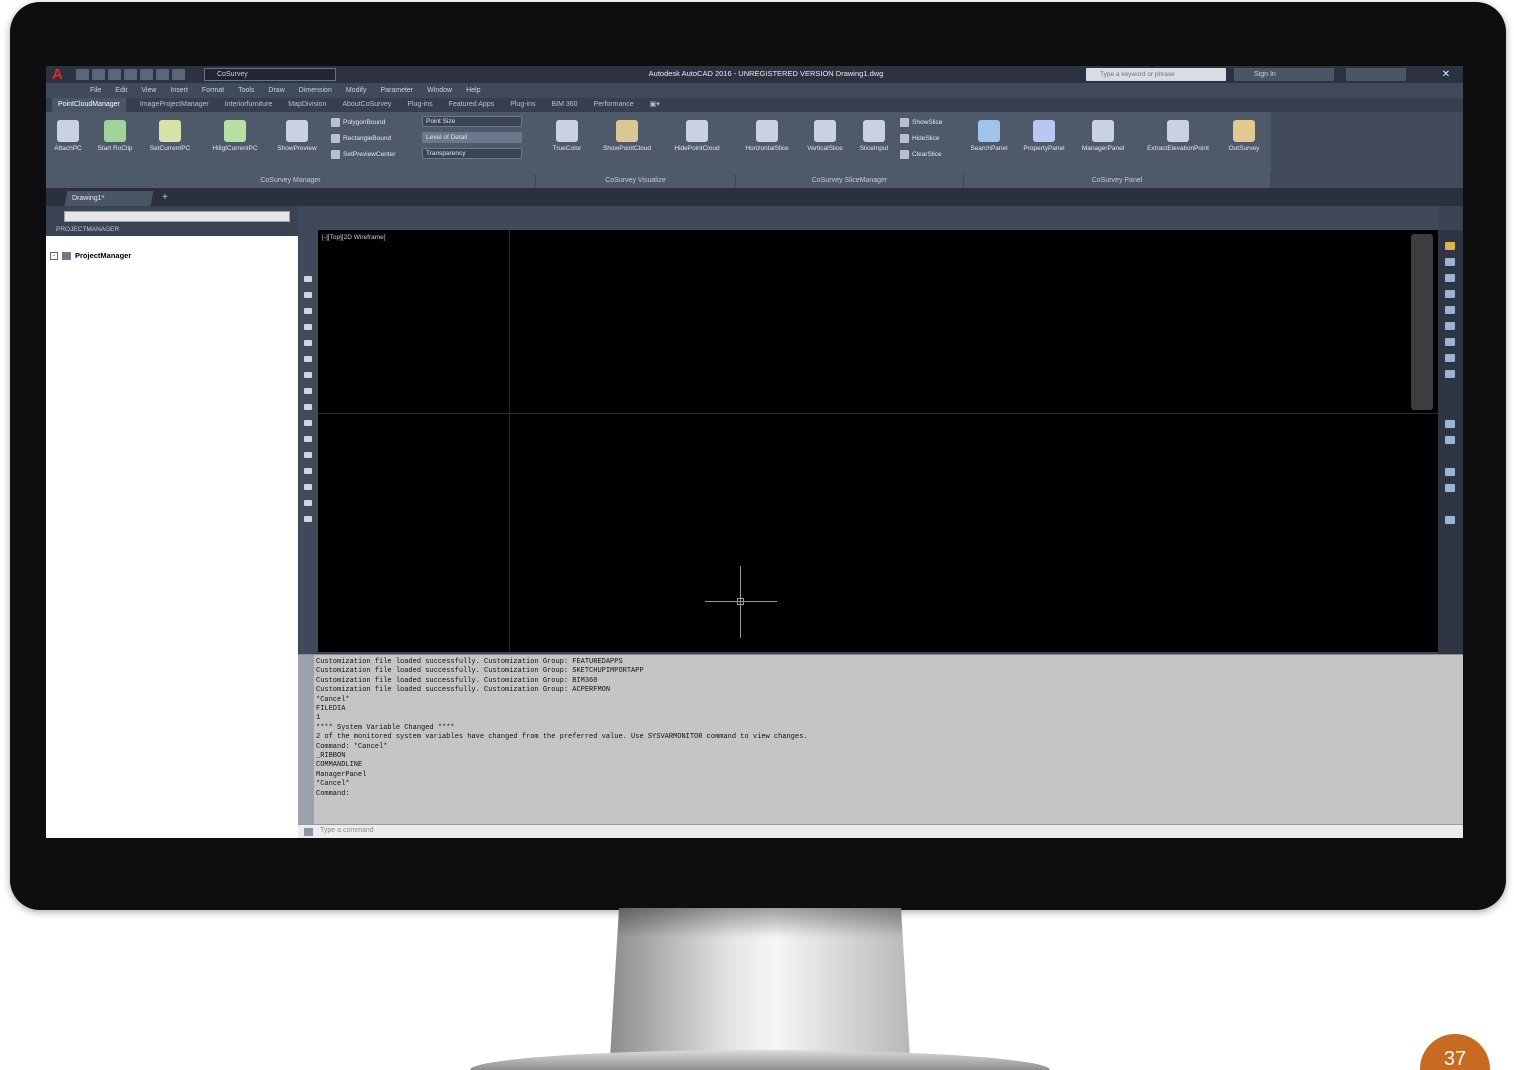 The height and width of the screenshot is (1070, 1514). Describe the element at coordinates (308, 439) in the screenshot. I see `hatch-icon` at that location.